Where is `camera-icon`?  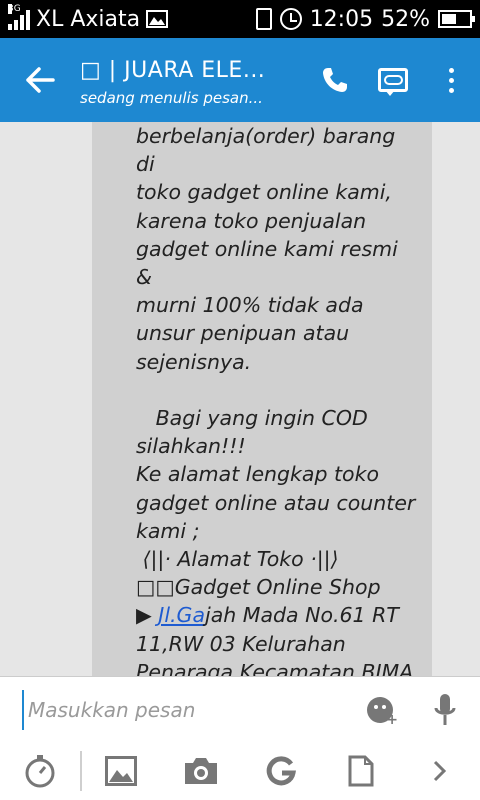 camera-icon is located at coordinates (201, 771).